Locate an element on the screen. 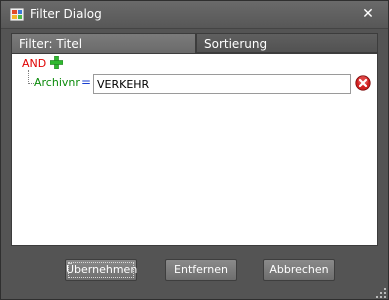 This screenshot has height=300, width=389. close-icon: ✕ is located at coordinates (368, 14).